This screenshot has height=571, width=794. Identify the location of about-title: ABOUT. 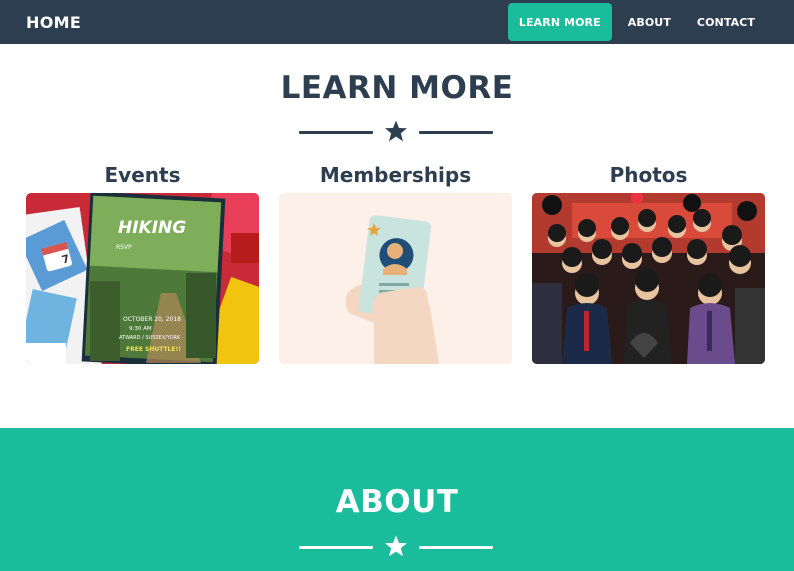
(397, 502).